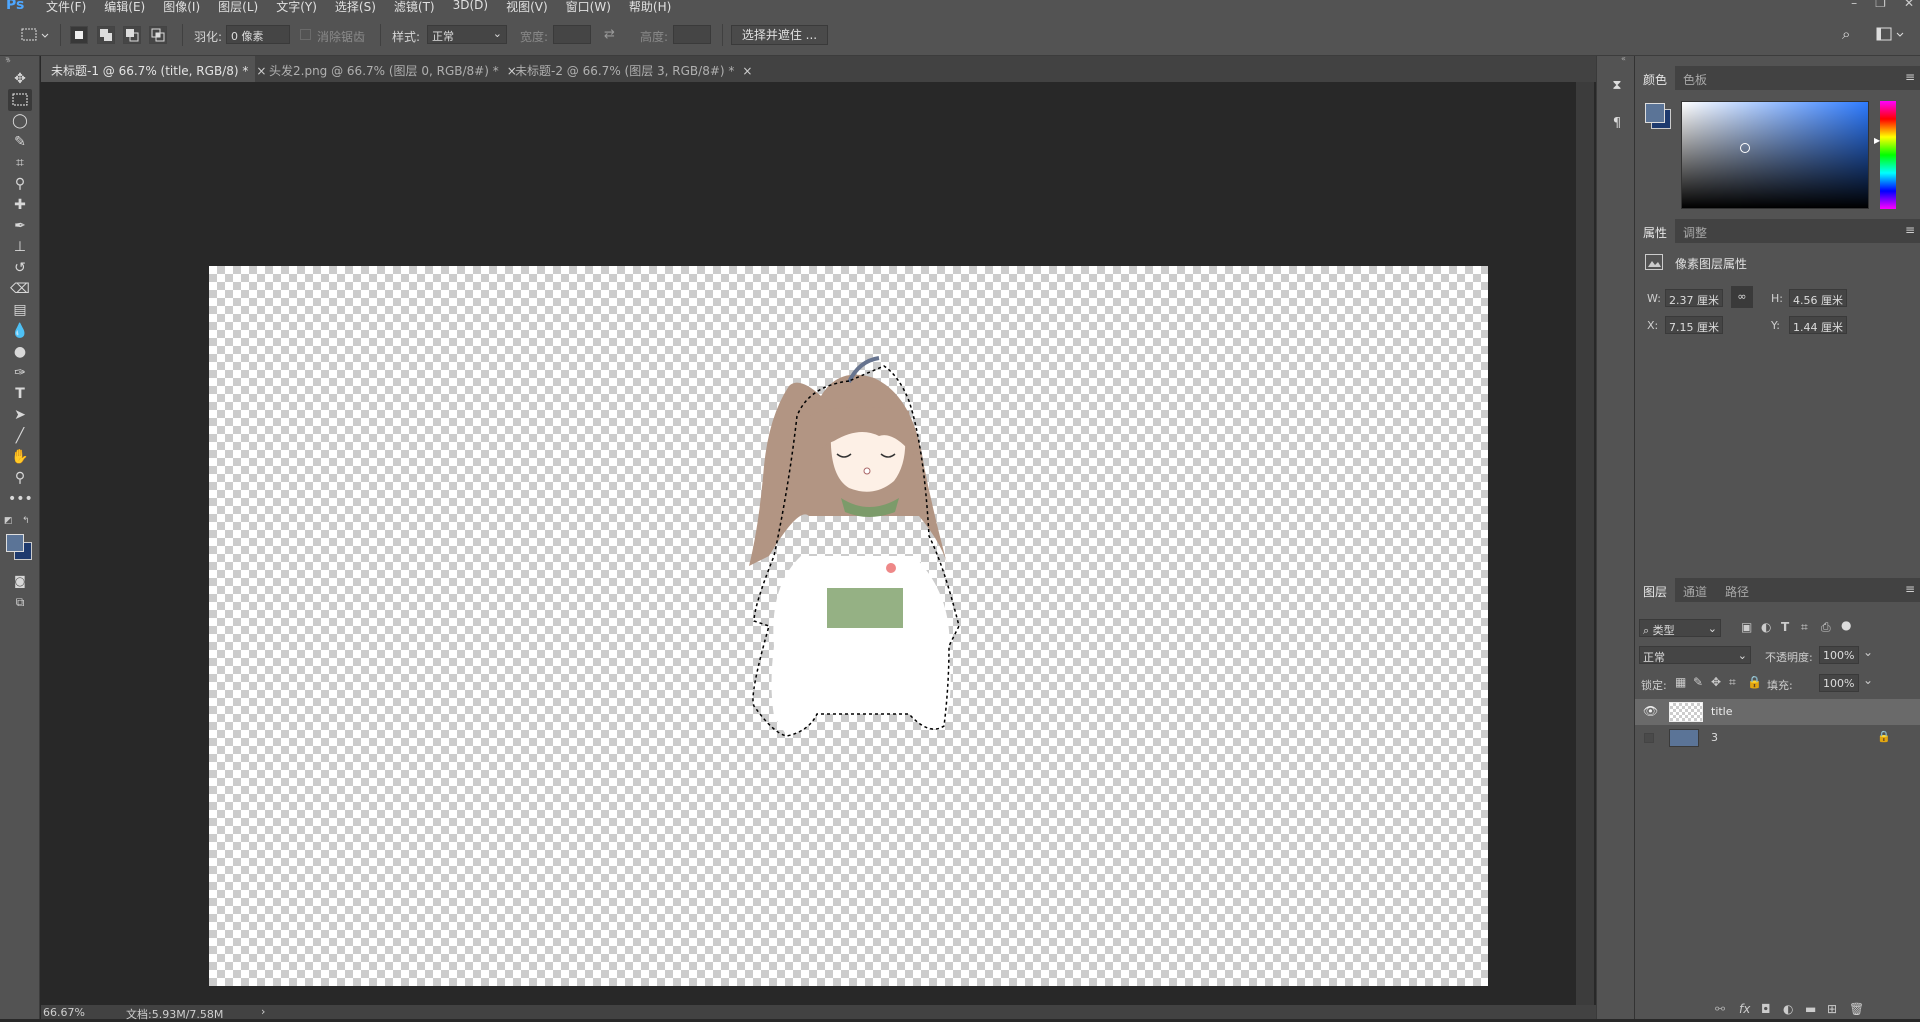  I want to click on marquee-tool-icon, so click(20, 100).